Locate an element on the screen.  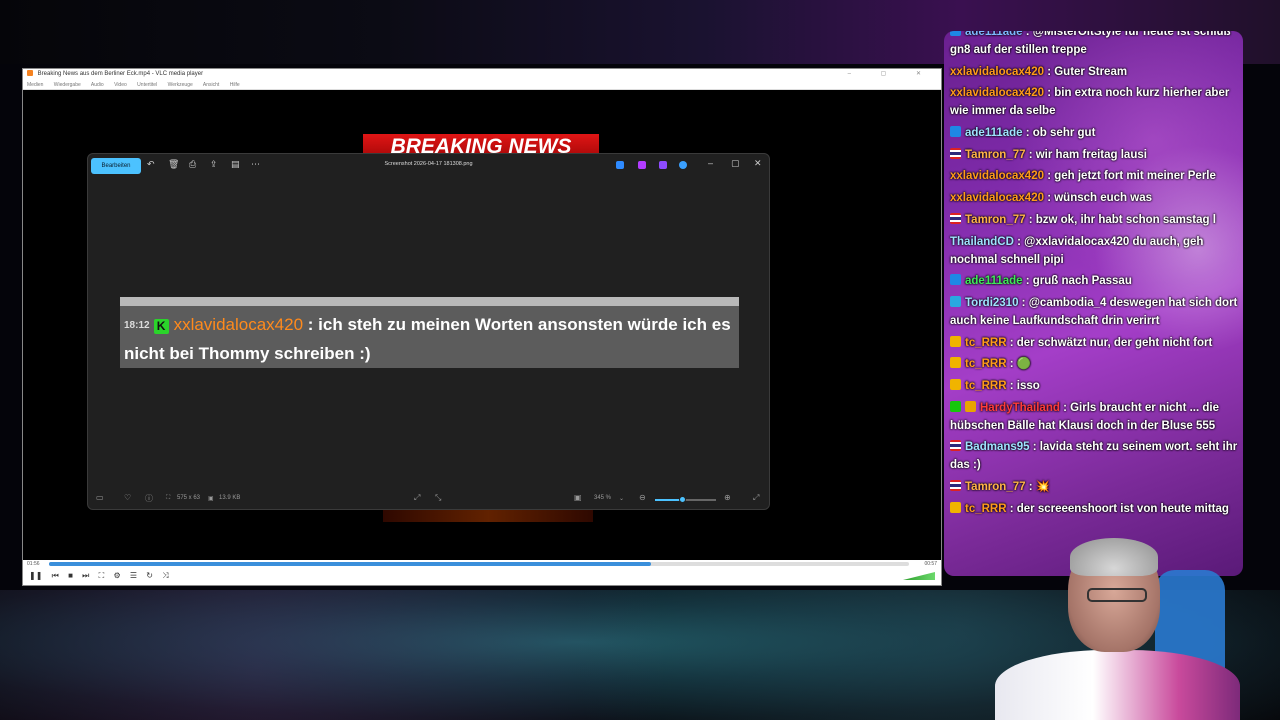
info-icon: ⓘ is located at coordinates (149, 498).